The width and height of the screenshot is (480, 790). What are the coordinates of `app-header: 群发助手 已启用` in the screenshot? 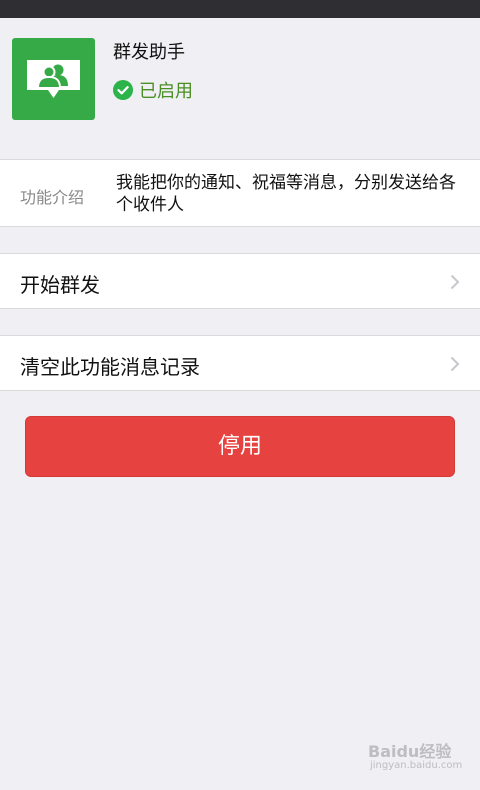 It's located at (240, 73).